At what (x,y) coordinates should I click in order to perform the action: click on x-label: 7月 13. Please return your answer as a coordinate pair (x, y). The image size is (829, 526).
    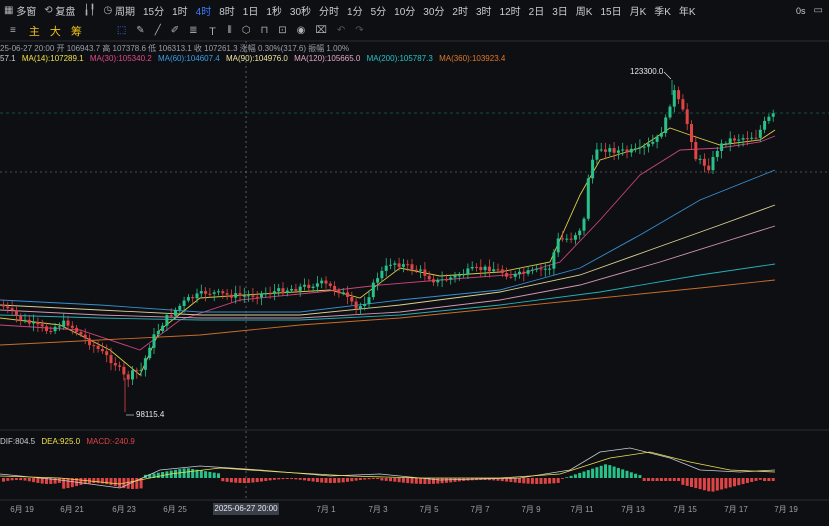
    Looking at the image, I should click on (633, 509).